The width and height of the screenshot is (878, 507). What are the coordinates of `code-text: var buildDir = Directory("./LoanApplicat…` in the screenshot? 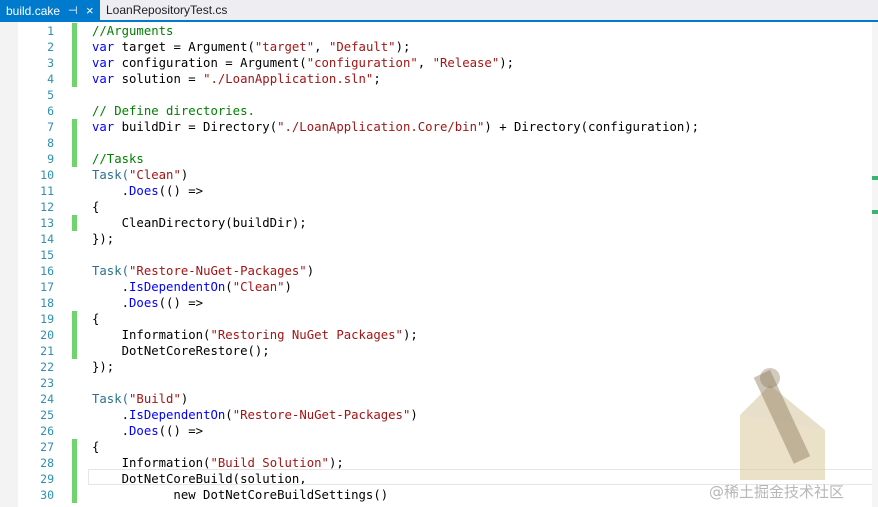 It's located at (395, 127).